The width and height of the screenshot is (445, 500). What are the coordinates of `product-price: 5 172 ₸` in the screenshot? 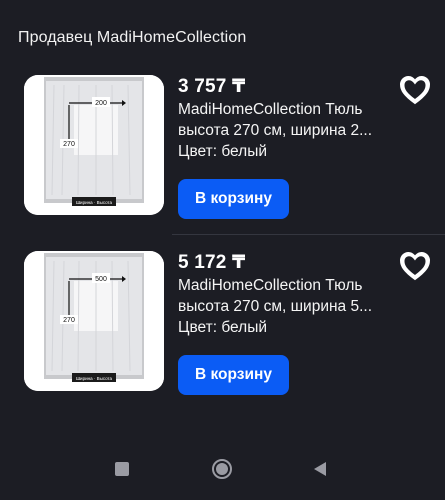 It's located at (212, 262).